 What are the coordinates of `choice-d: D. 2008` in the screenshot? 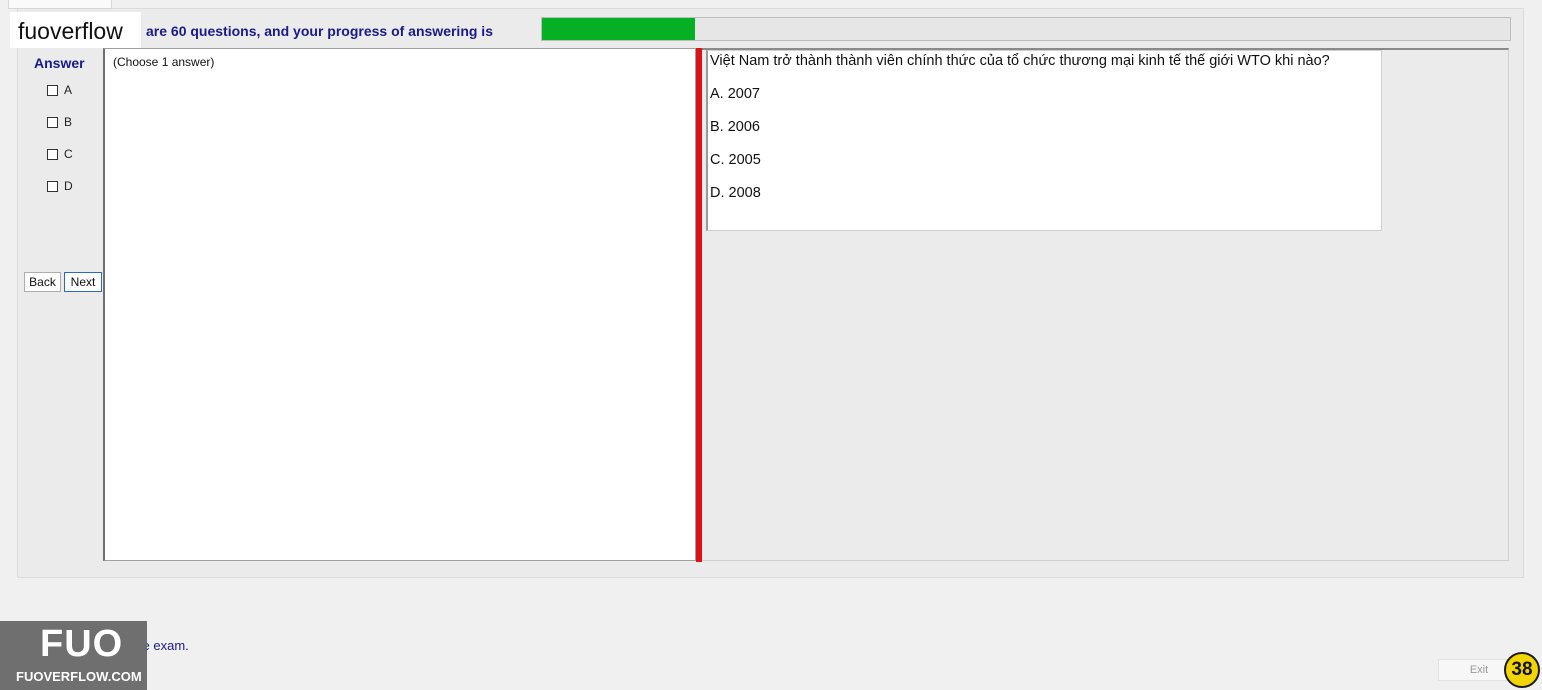 It's located at (735, 193).